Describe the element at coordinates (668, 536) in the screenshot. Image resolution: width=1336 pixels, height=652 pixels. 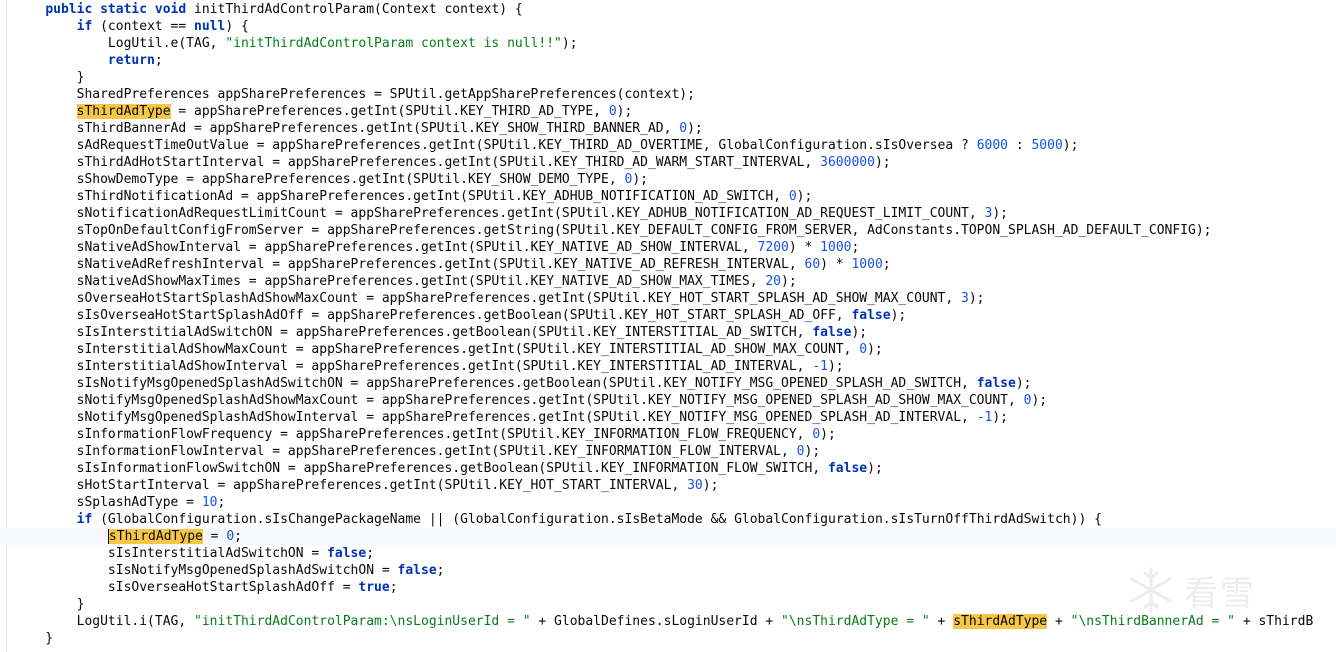
I see `code-line: sThirdAdType = 0;` at that location.